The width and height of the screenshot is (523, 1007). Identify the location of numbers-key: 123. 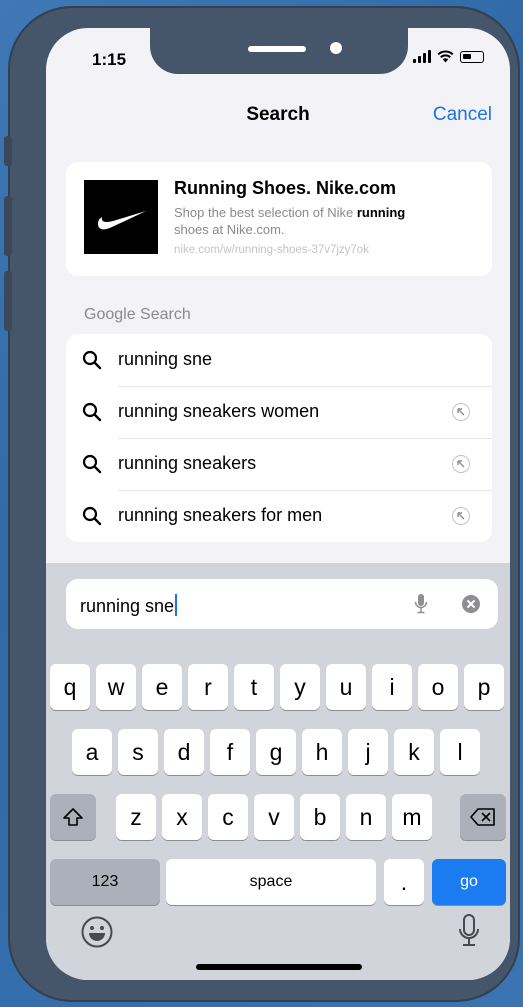
(105, 882).